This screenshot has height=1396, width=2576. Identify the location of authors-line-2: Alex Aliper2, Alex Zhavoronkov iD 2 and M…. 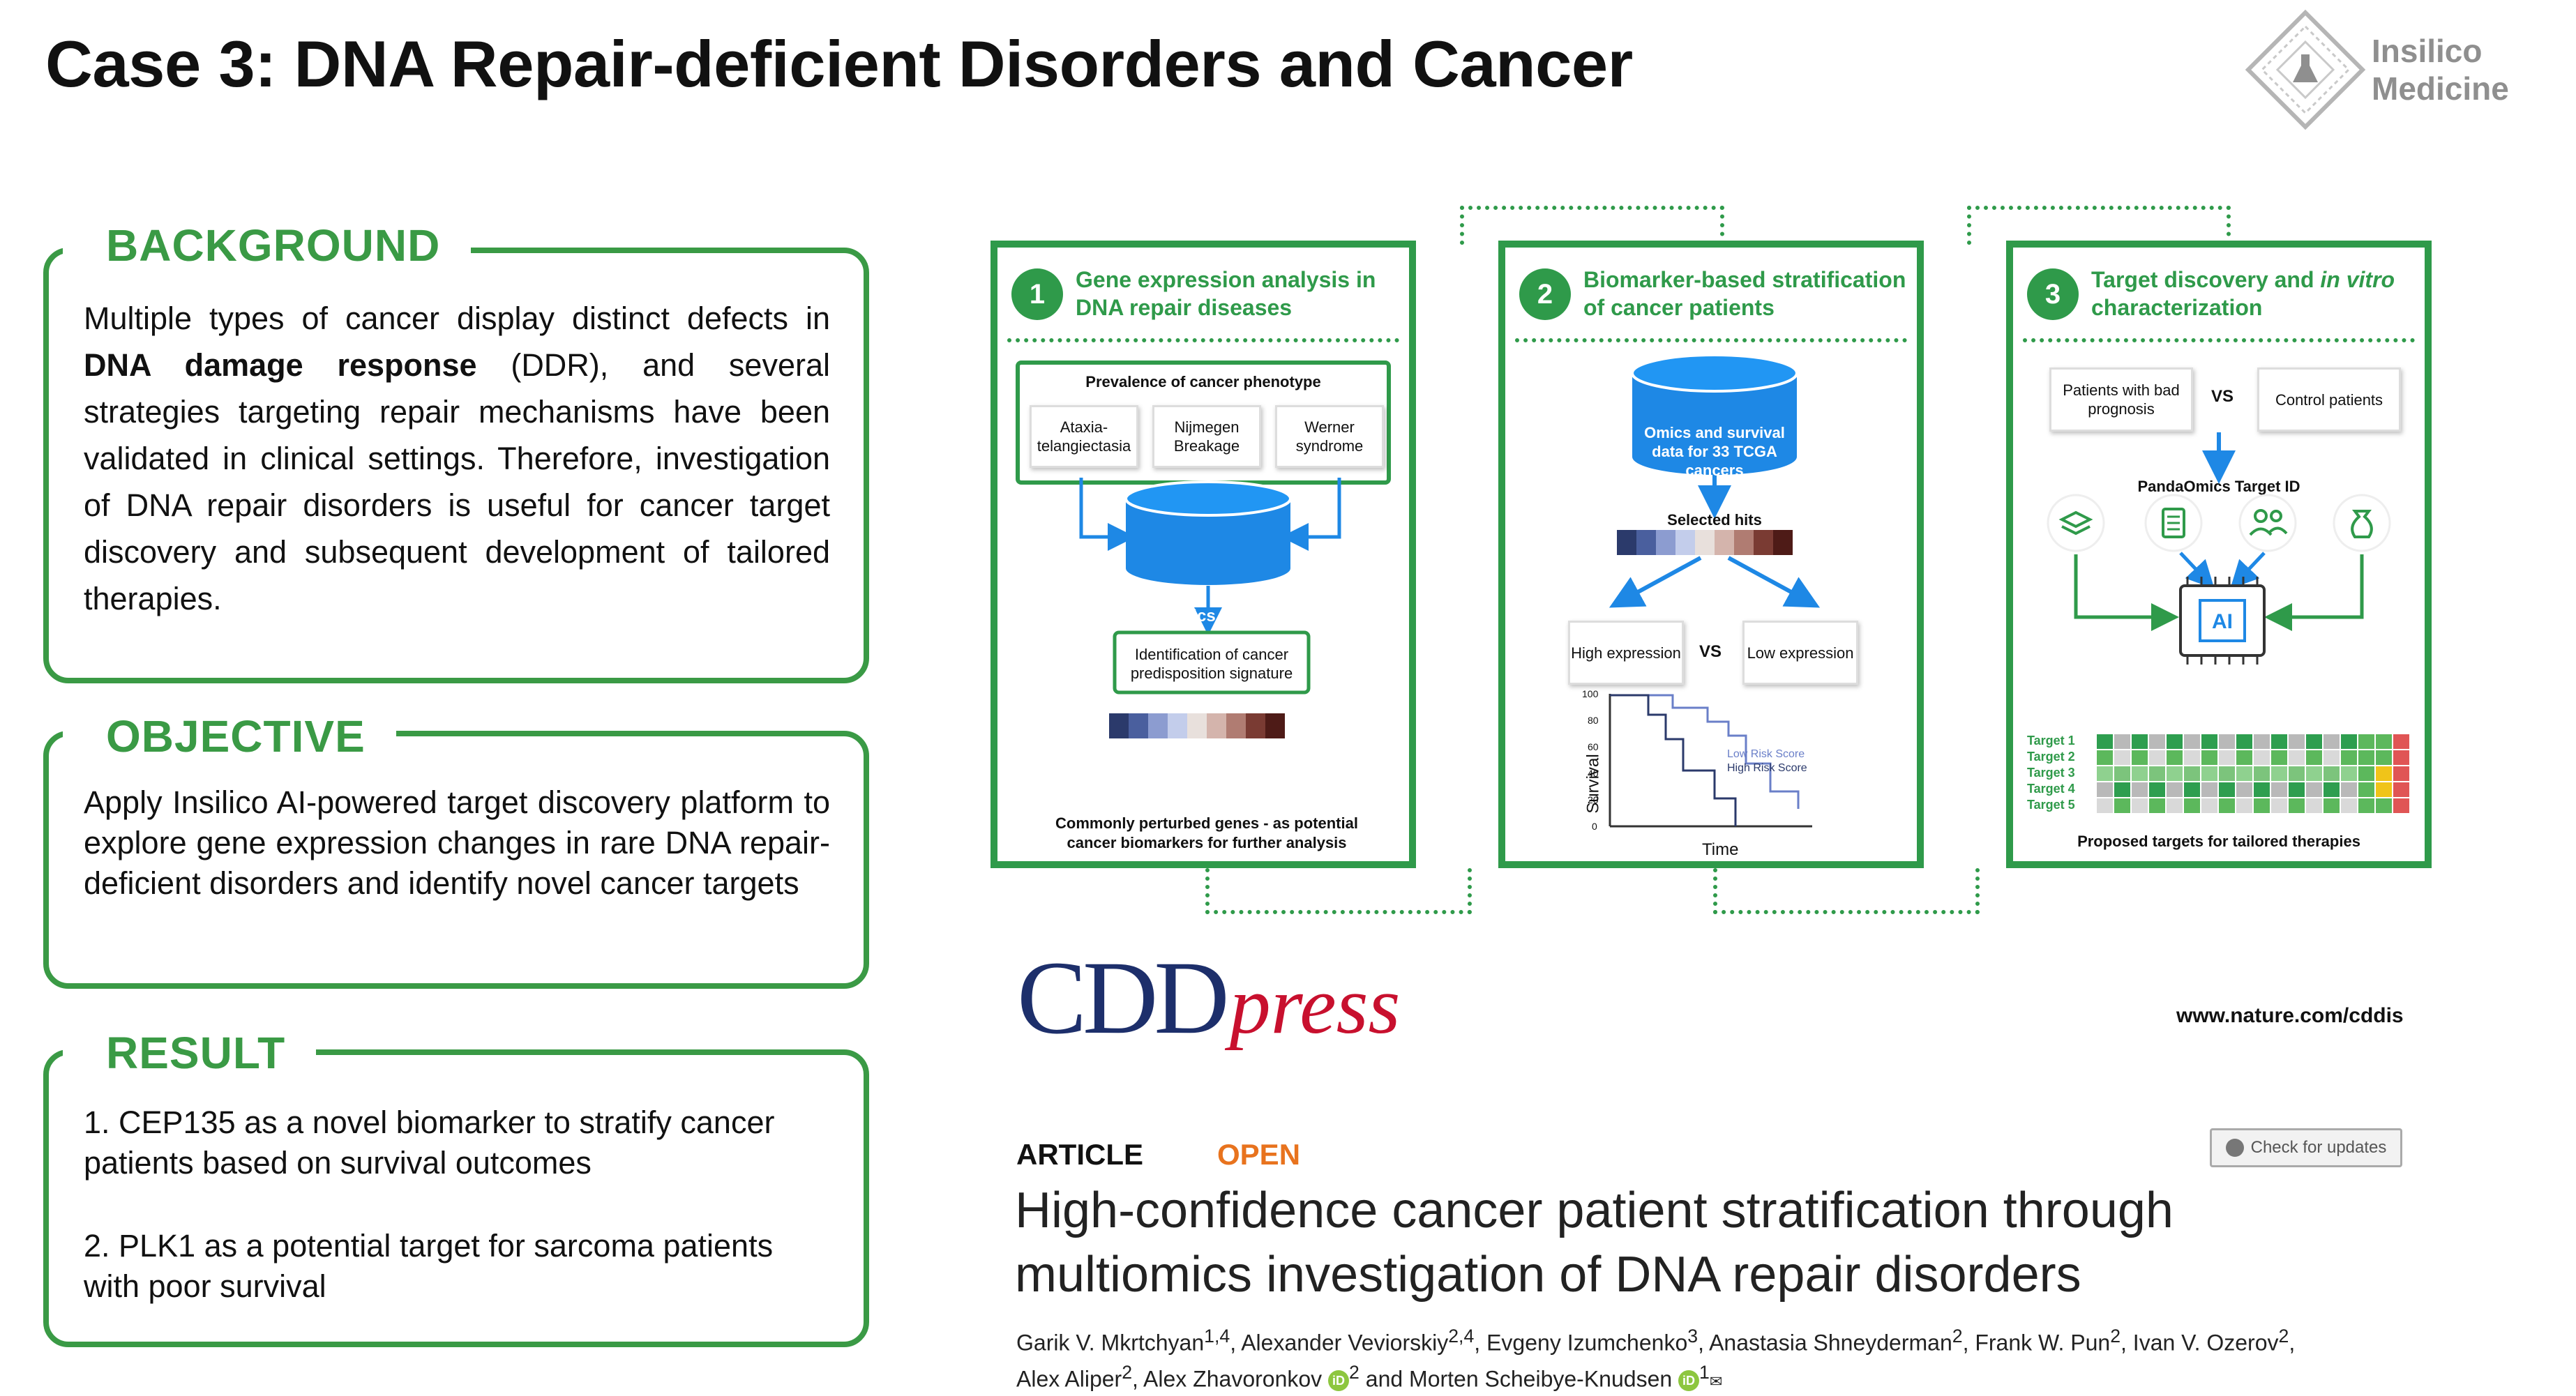
(1369, 1376).